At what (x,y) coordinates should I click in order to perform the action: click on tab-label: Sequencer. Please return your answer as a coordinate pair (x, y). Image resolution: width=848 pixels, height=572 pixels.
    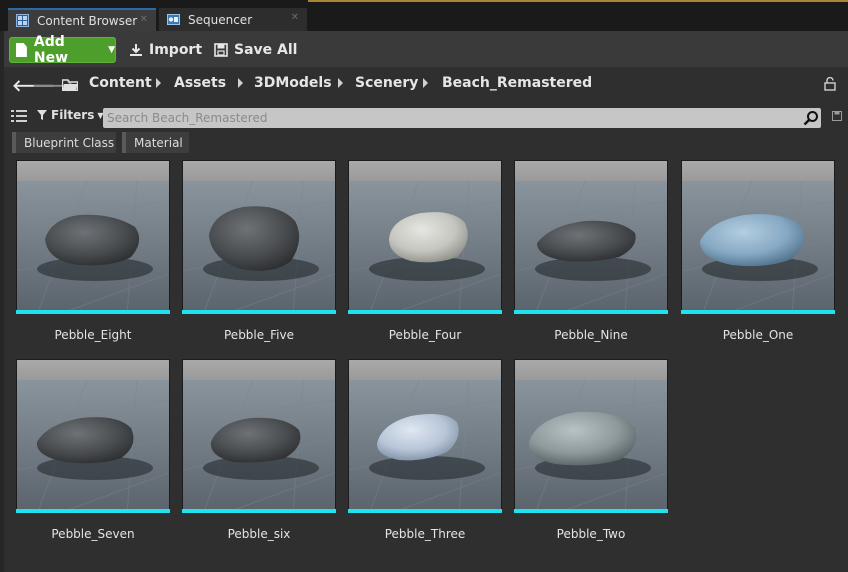
    Looking at the image, I should click on (220, 19).